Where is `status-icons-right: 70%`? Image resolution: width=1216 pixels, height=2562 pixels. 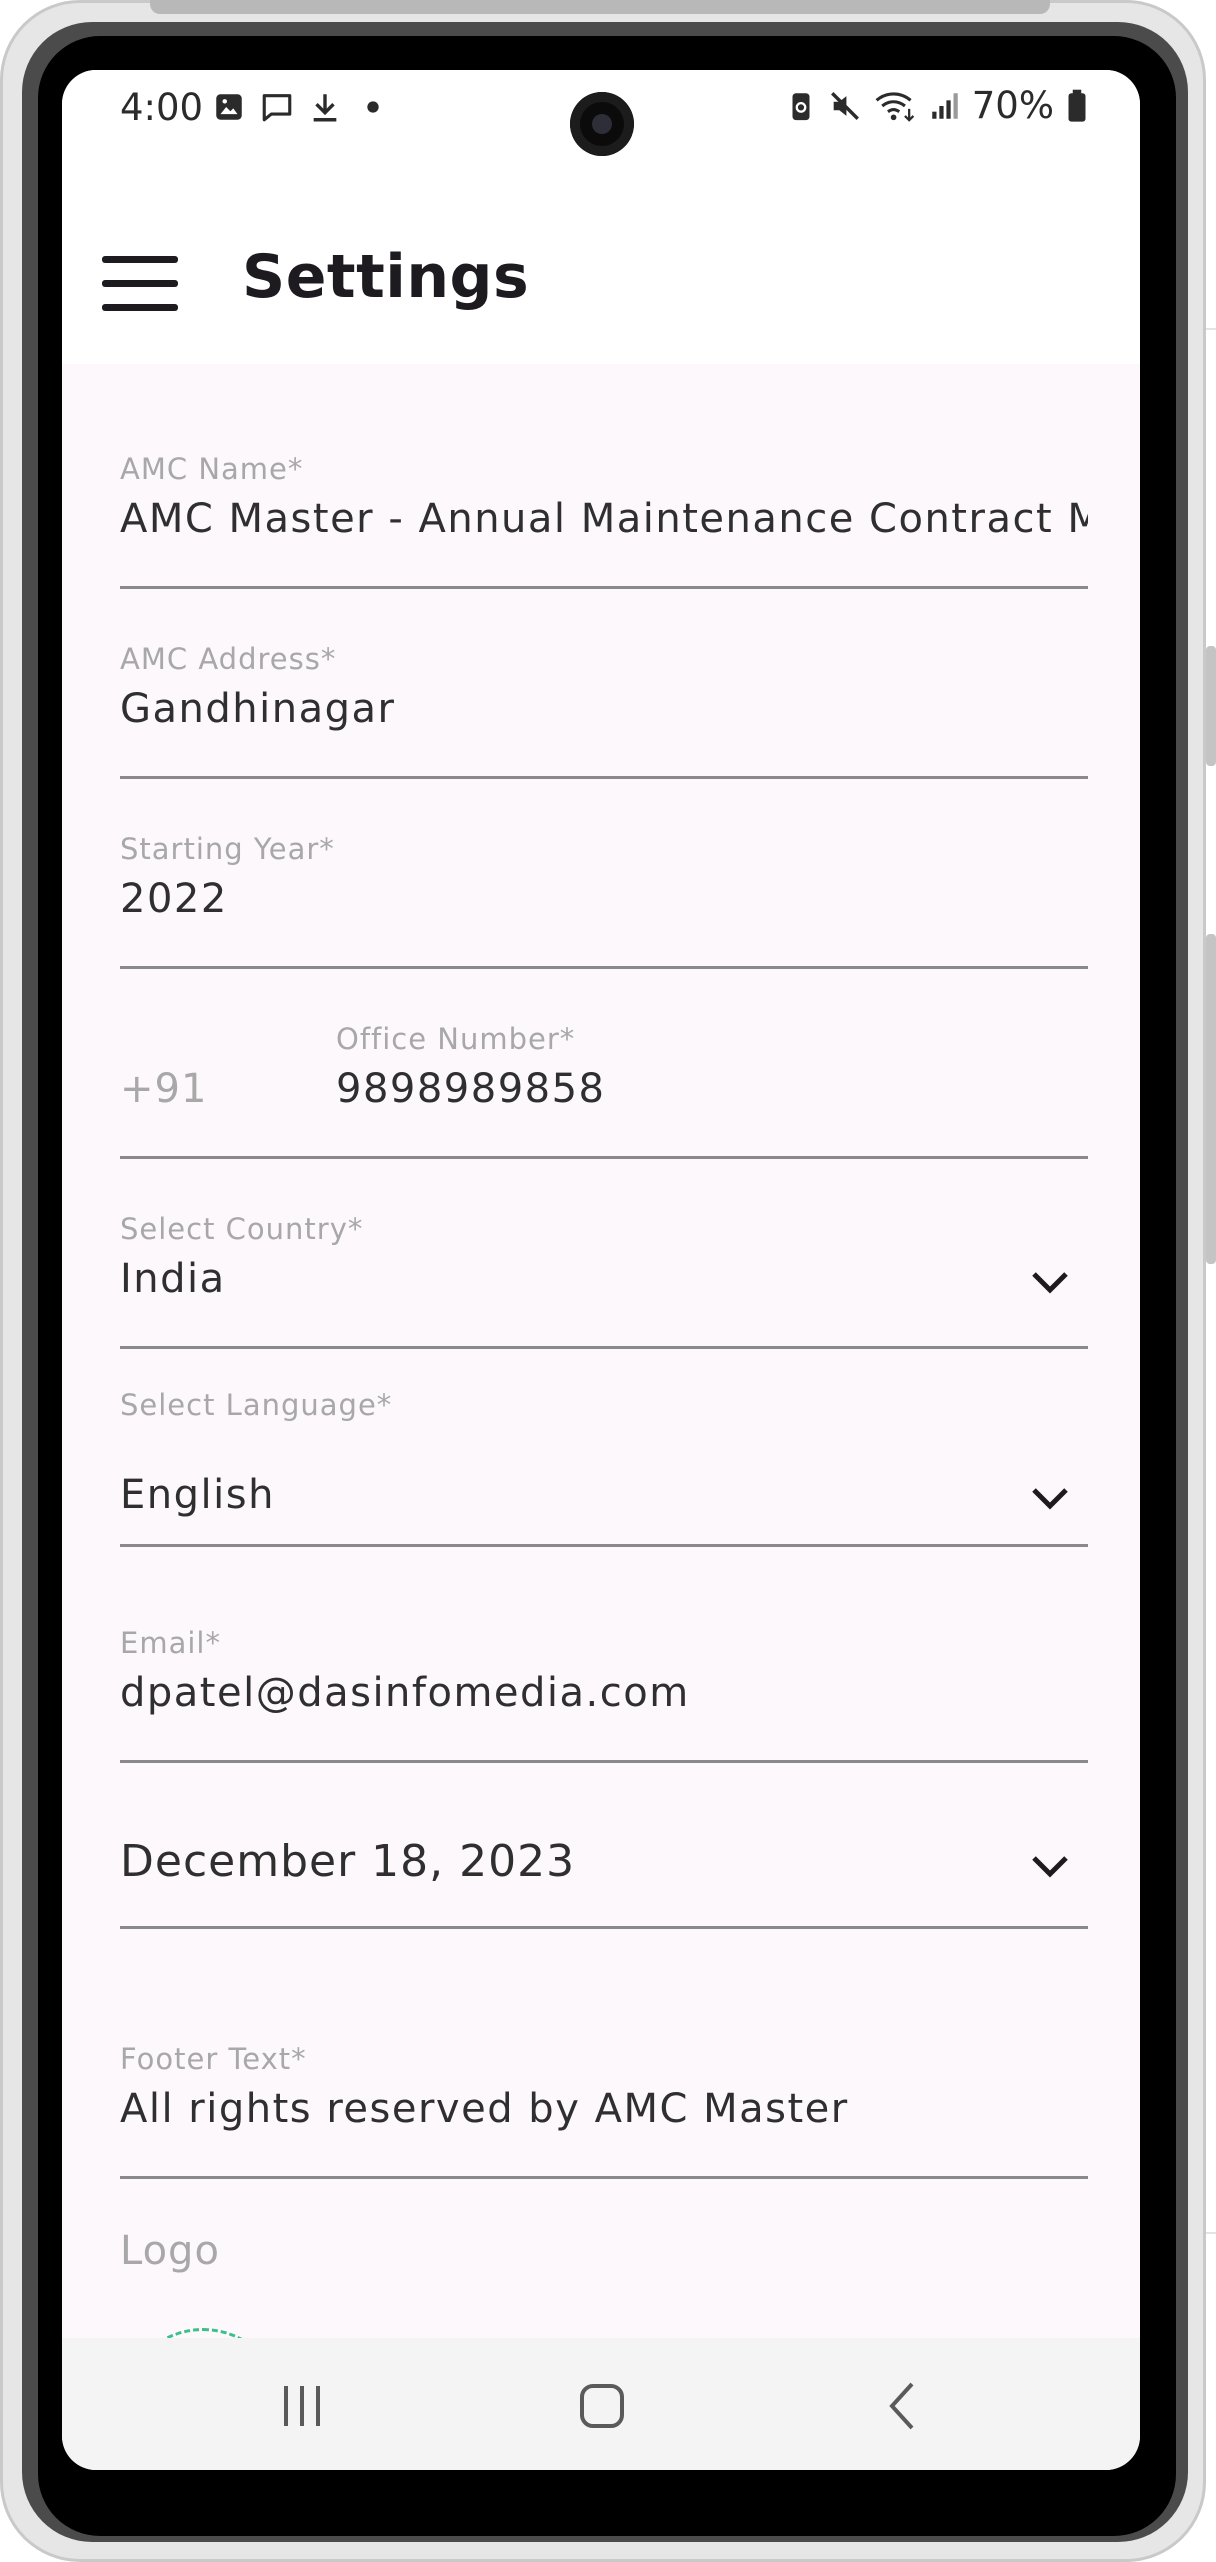 status-icons-right: 70% is located at coordinates (937, 105).